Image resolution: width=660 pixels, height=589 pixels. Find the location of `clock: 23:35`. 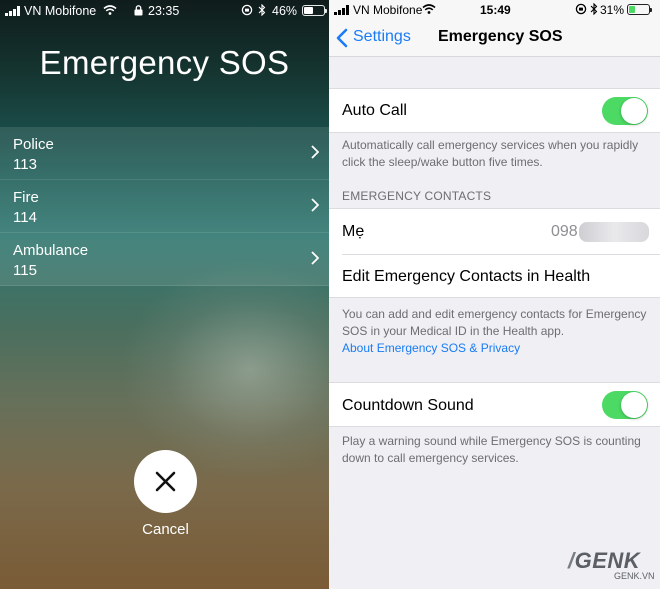

clock: 23:35 is located at coordinates (164, 11).